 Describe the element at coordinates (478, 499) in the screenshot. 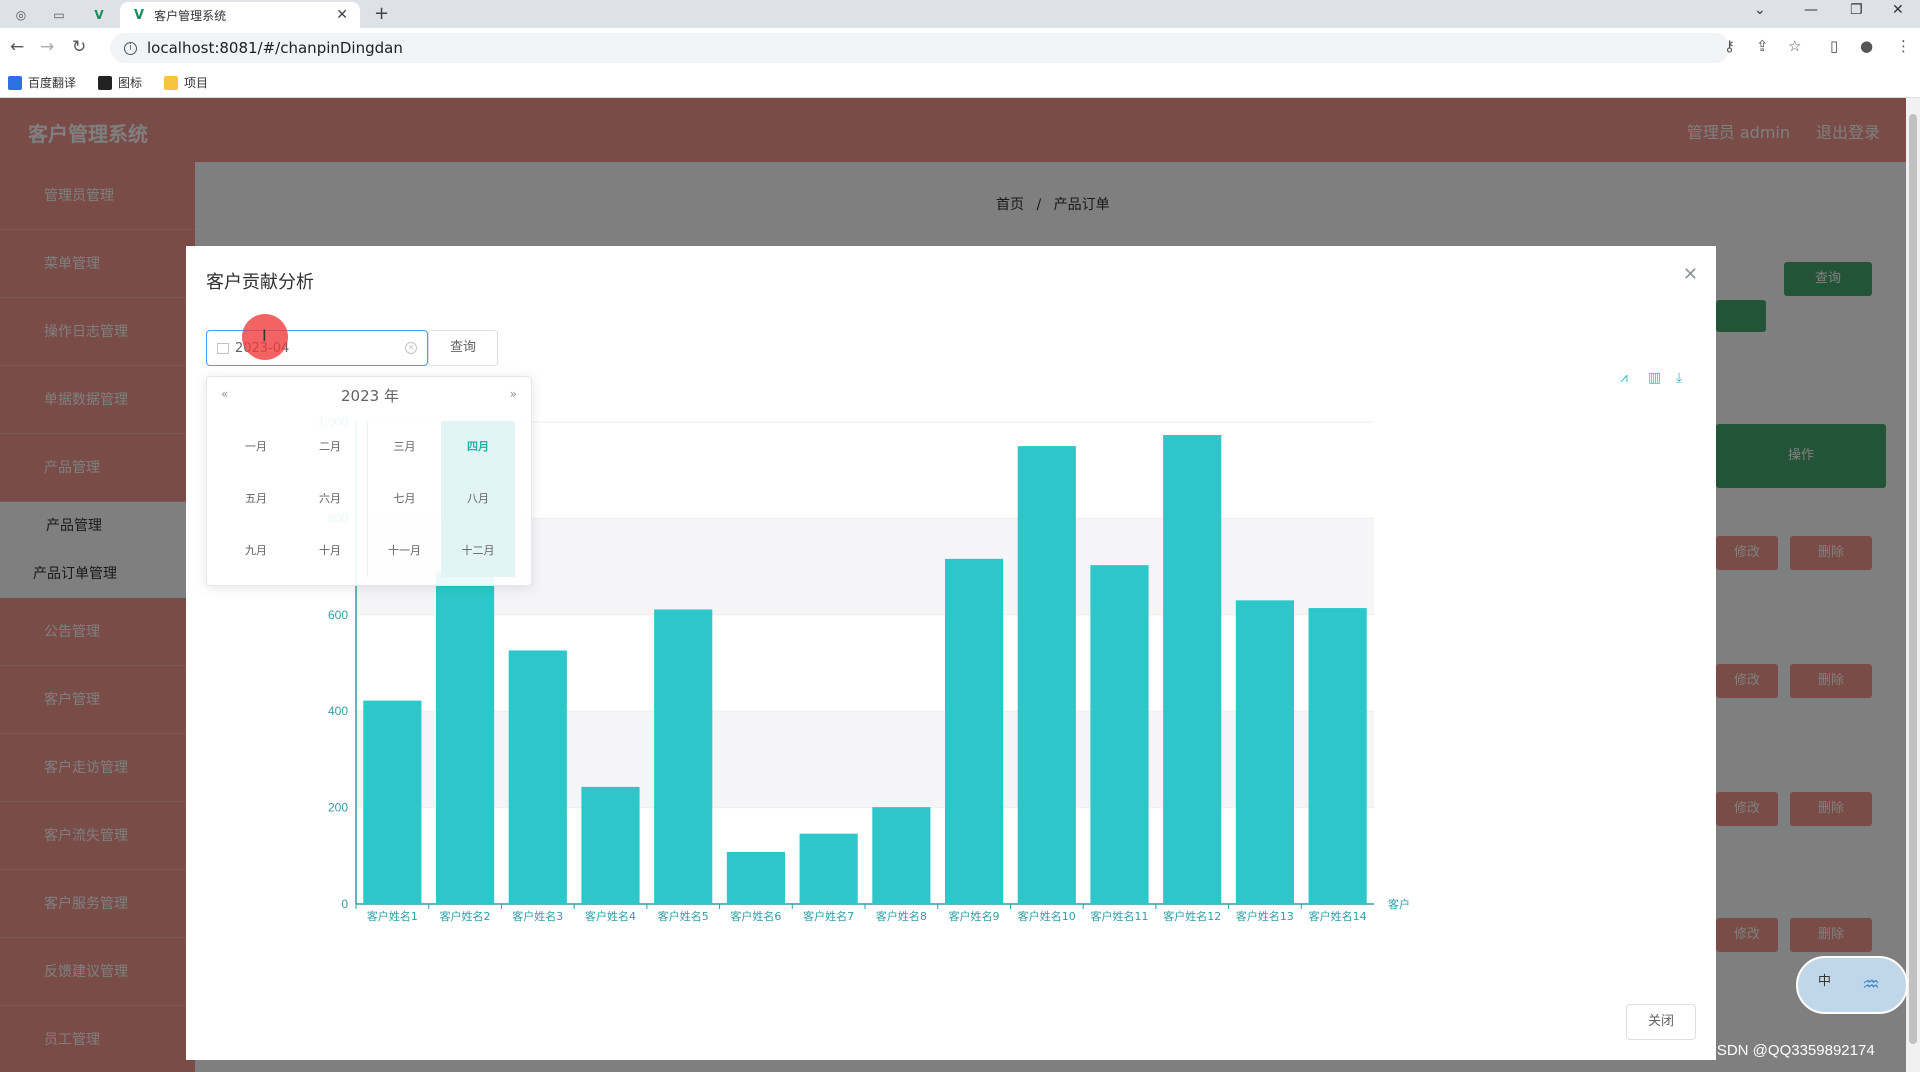

I see `month-cell: 八月` at that location.